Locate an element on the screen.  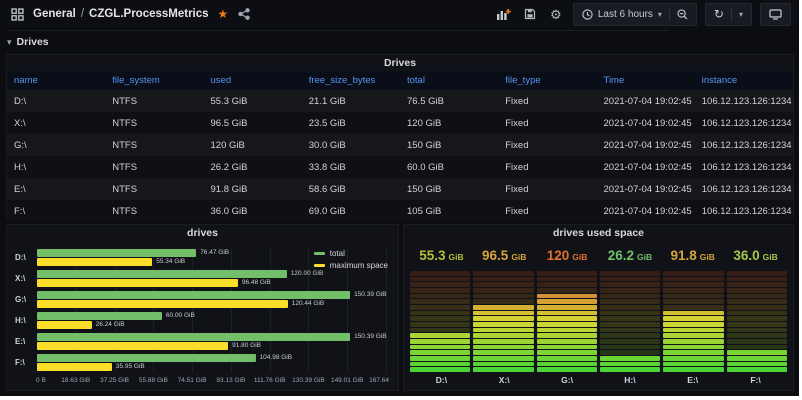
panel-title: Drives is located at coordinates (400, 63).